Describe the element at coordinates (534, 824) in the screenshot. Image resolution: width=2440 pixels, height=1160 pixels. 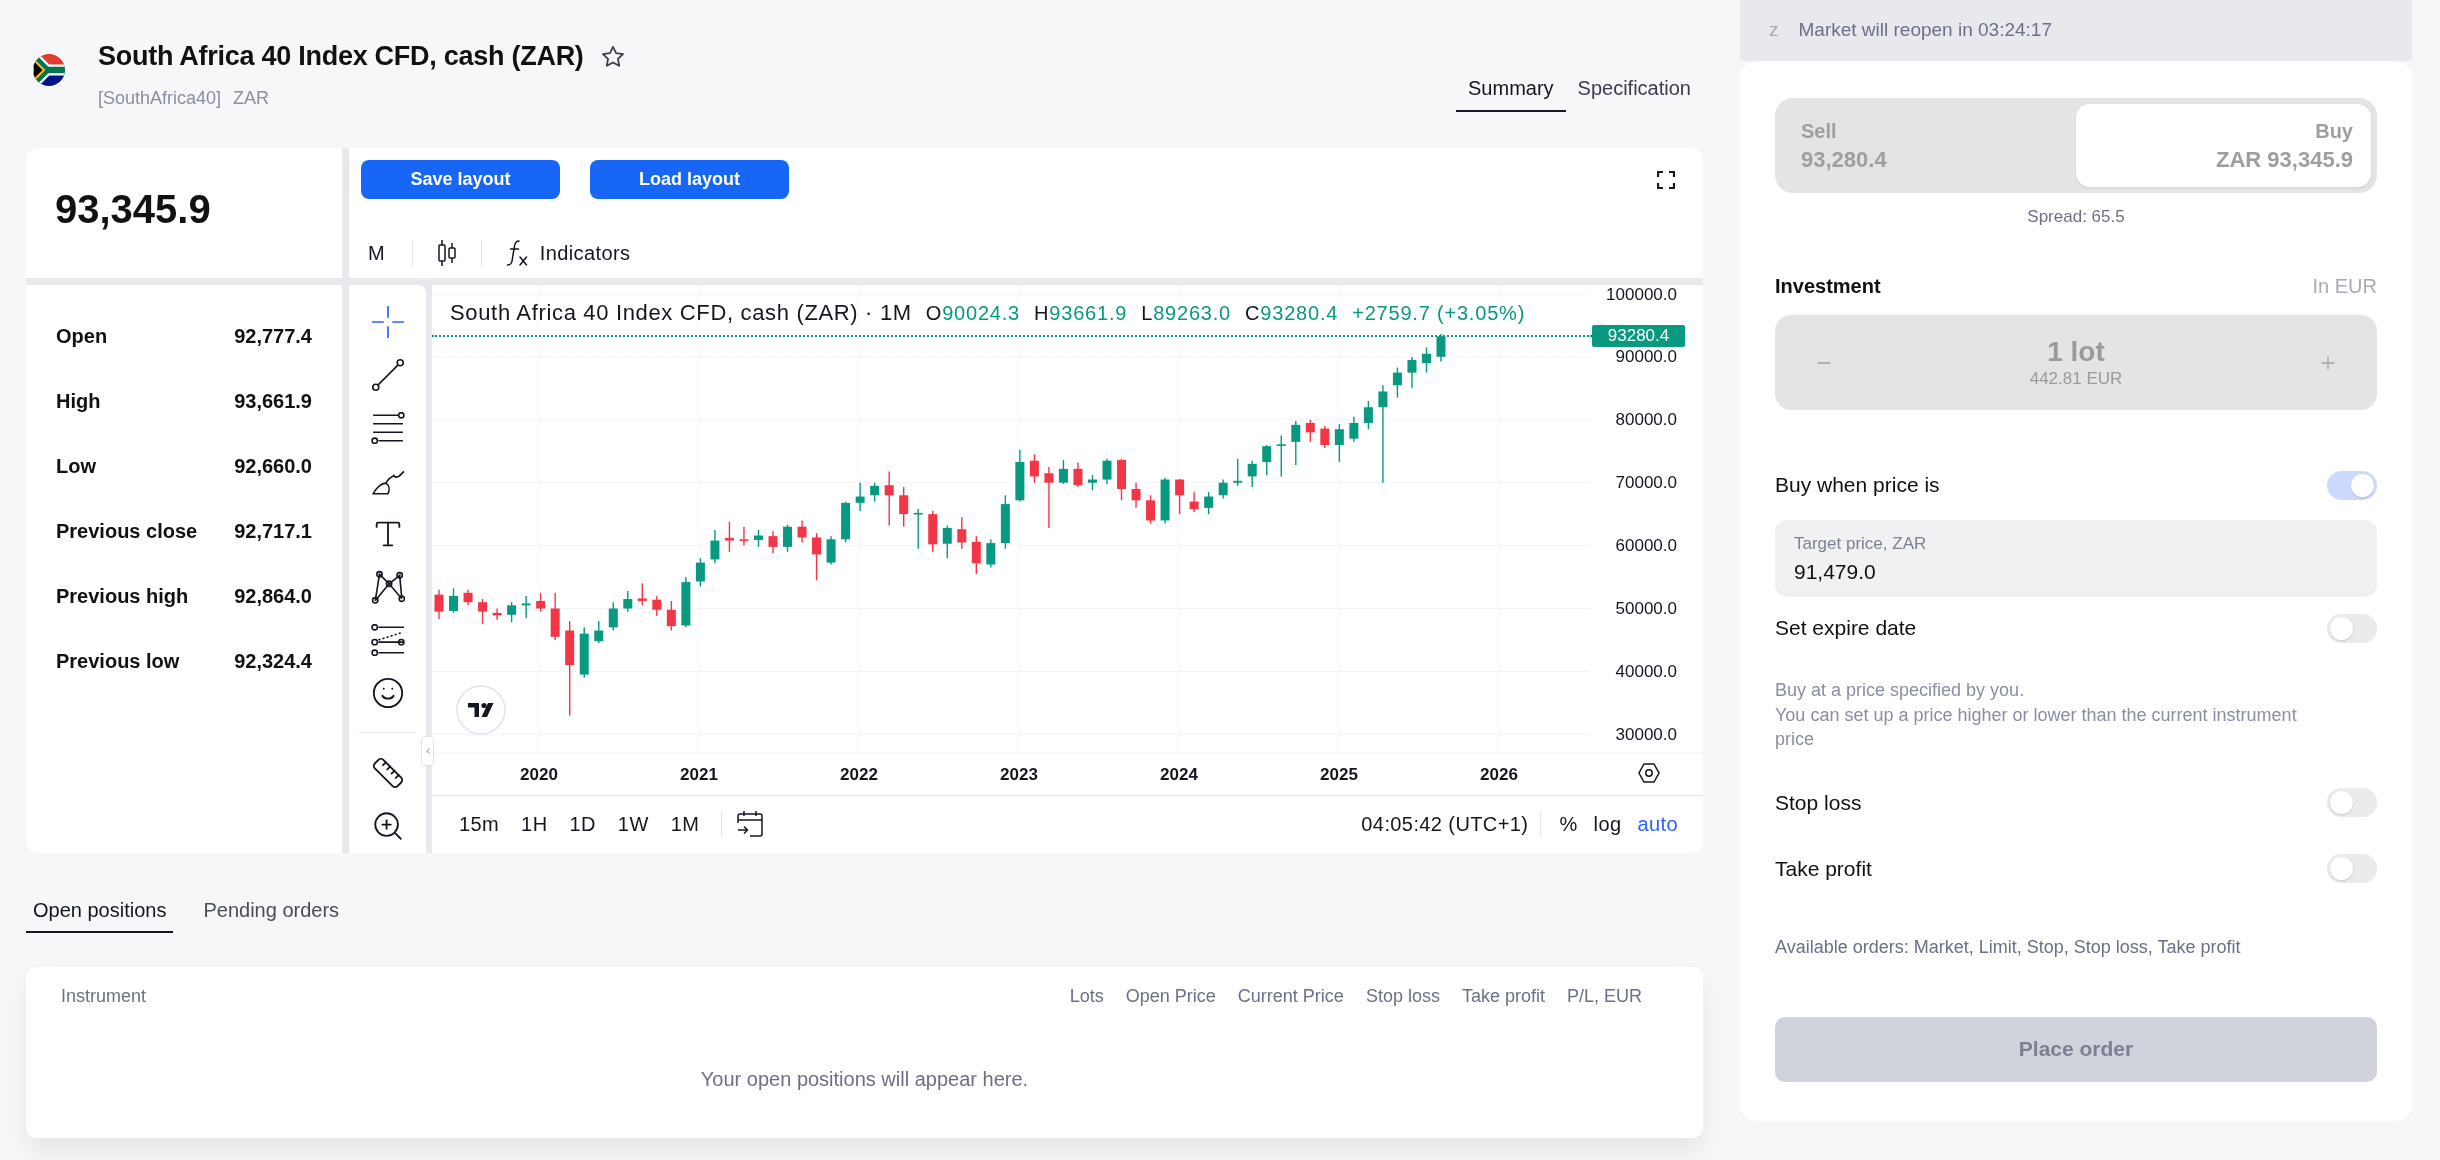
I see `timeframe-button: 1H` at that location.